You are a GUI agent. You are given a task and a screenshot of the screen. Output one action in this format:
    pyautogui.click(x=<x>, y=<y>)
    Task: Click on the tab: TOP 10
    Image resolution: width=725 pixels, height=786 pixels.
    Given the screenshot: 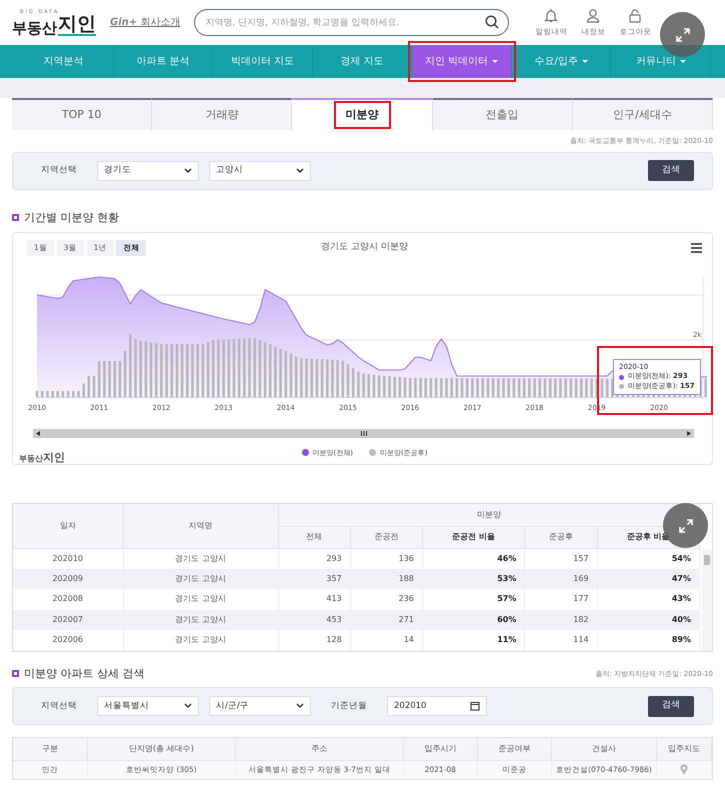 What is the action you would take?
    pyautogui.click(x=82, y=114)
    